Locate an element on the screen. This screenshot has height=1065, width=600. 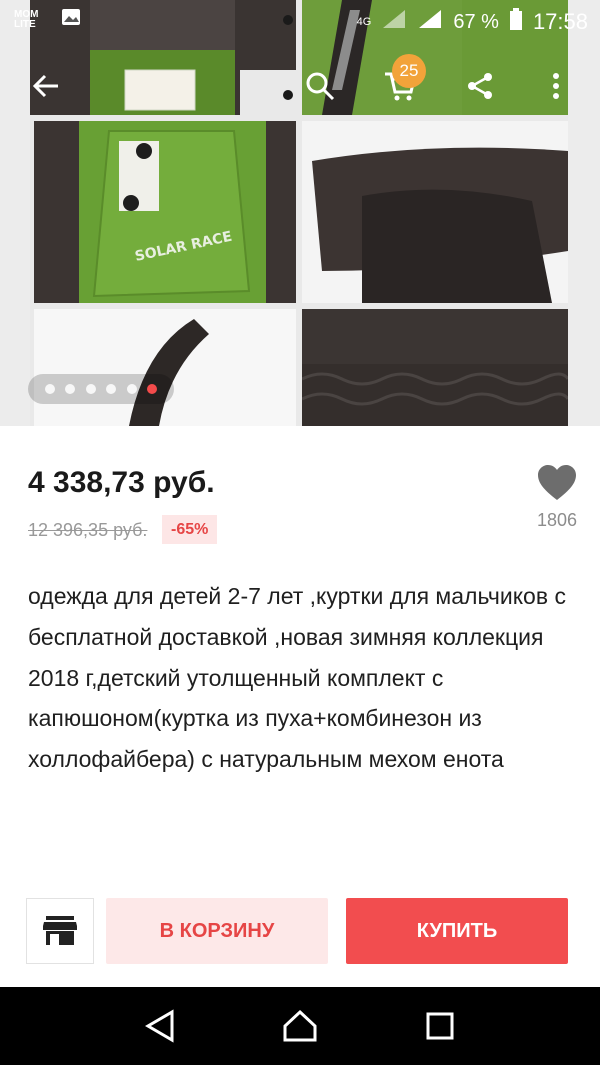
more-button is located at coordinates (556, 86).